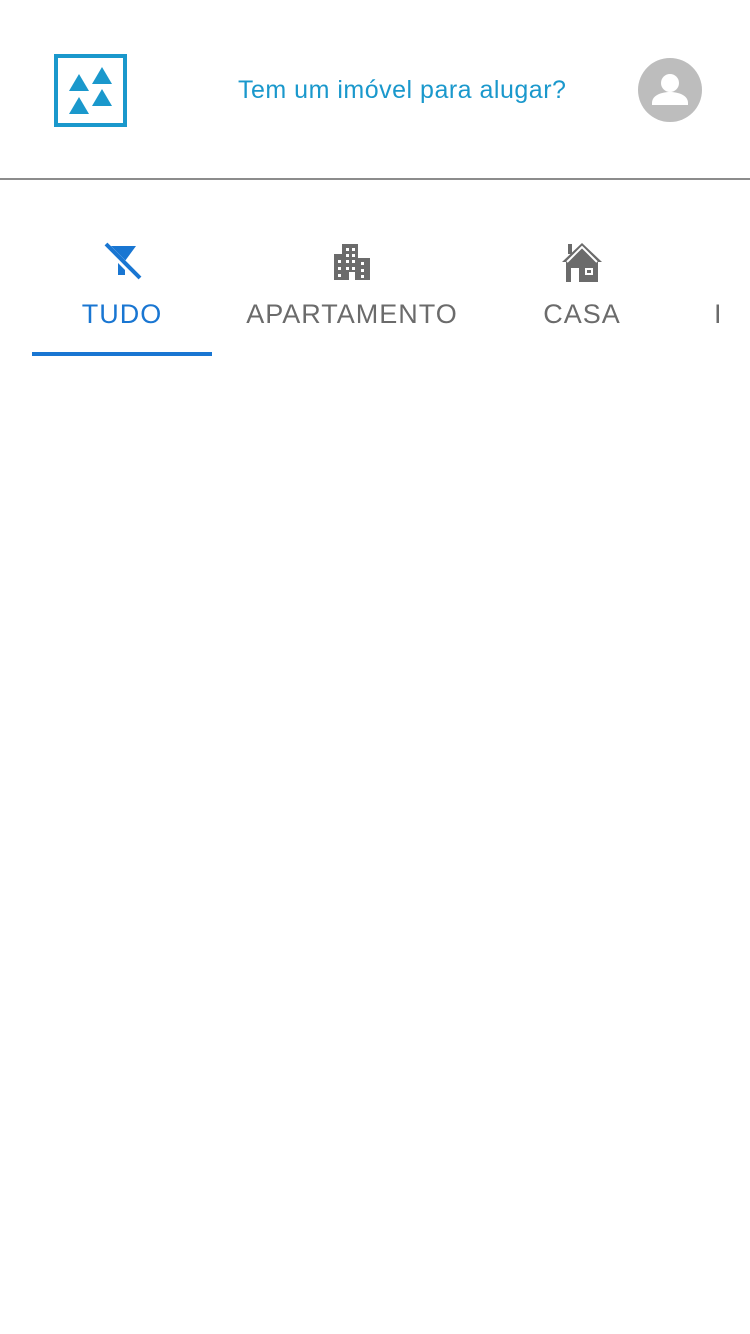 The width and height of the screenshot is (750, 1334). I want to click on app-header: Tem um imóvel para alugar?, so click(375, 90).